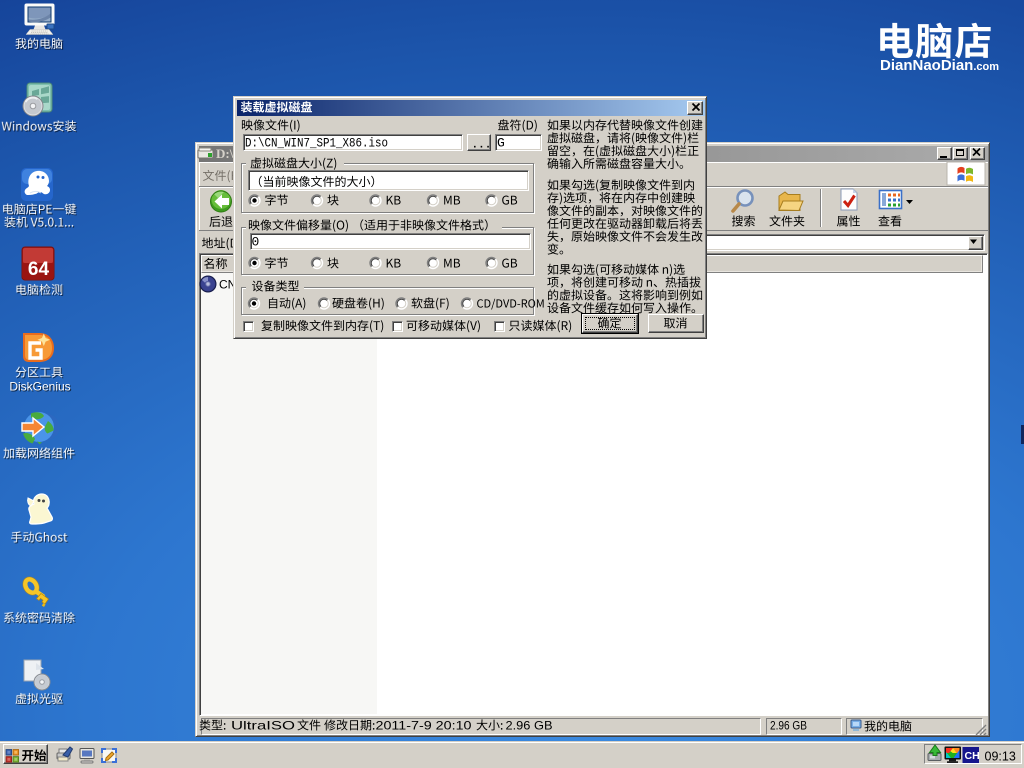 This screenshot has height=768, width=1024. I want to click on svg-text: CH, so click(972, 756).